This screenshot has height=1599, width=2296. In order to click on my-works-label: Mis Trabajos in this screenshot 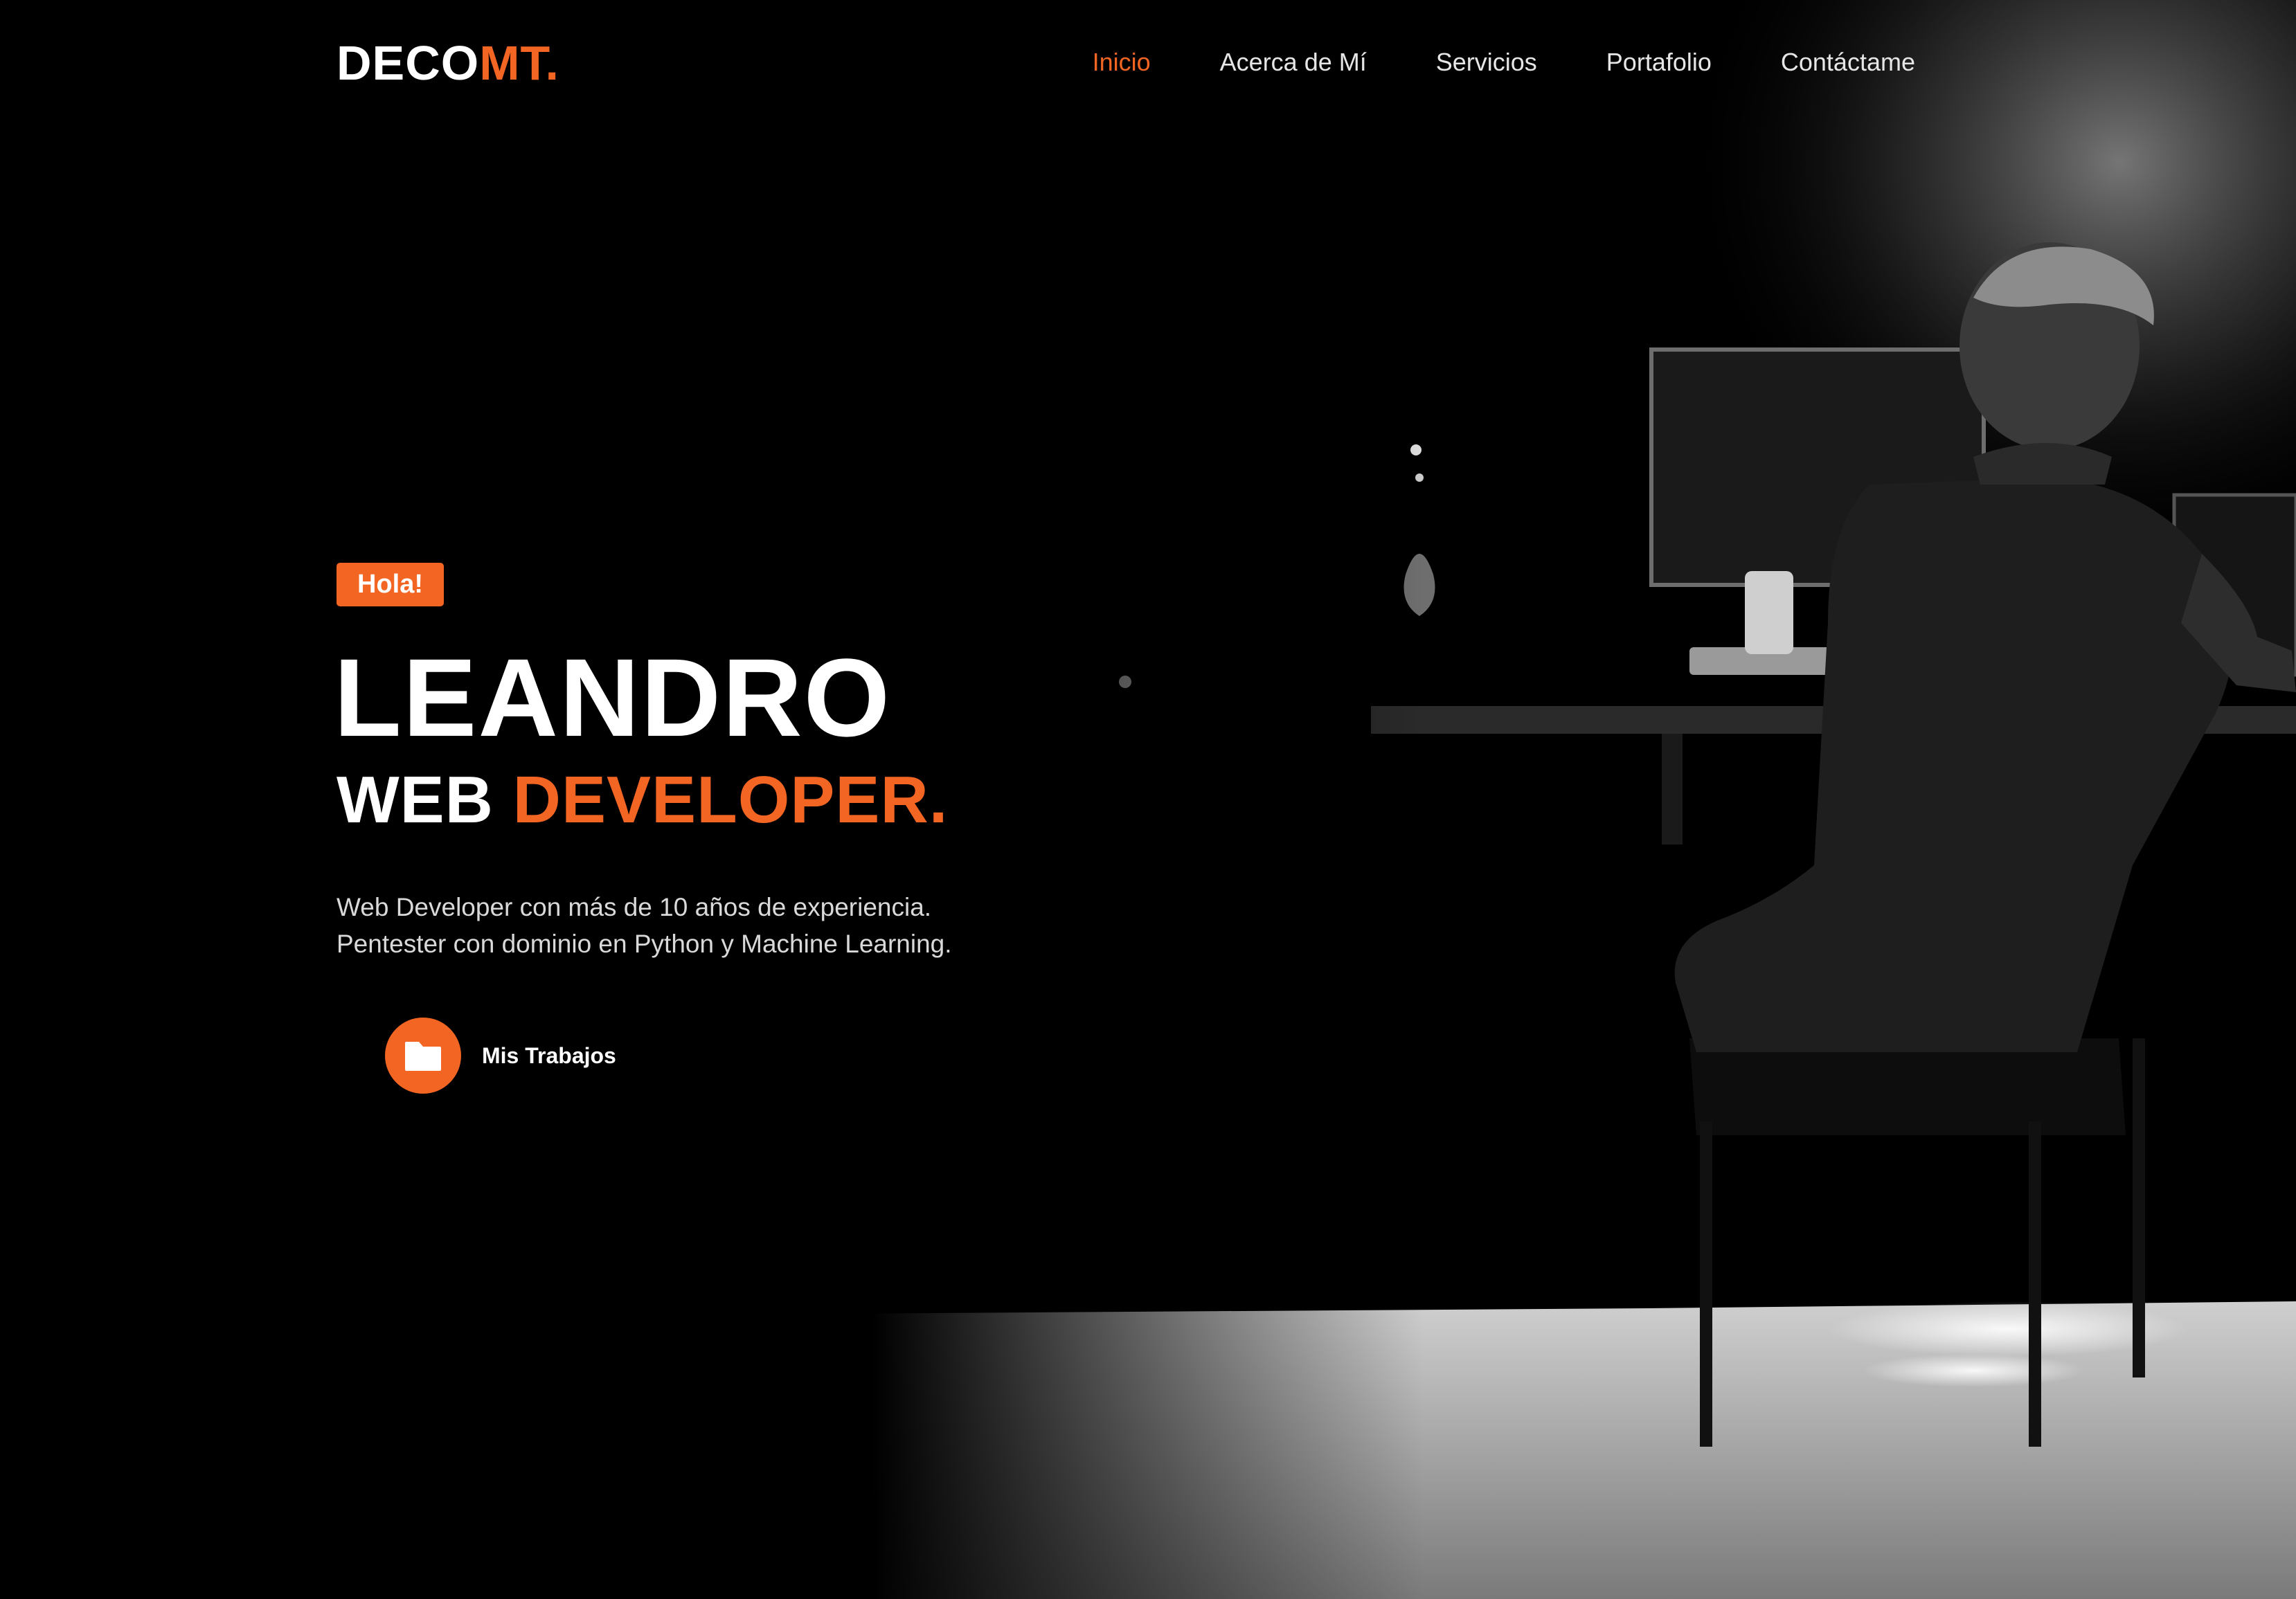, I will do `click(549, 1056)`.